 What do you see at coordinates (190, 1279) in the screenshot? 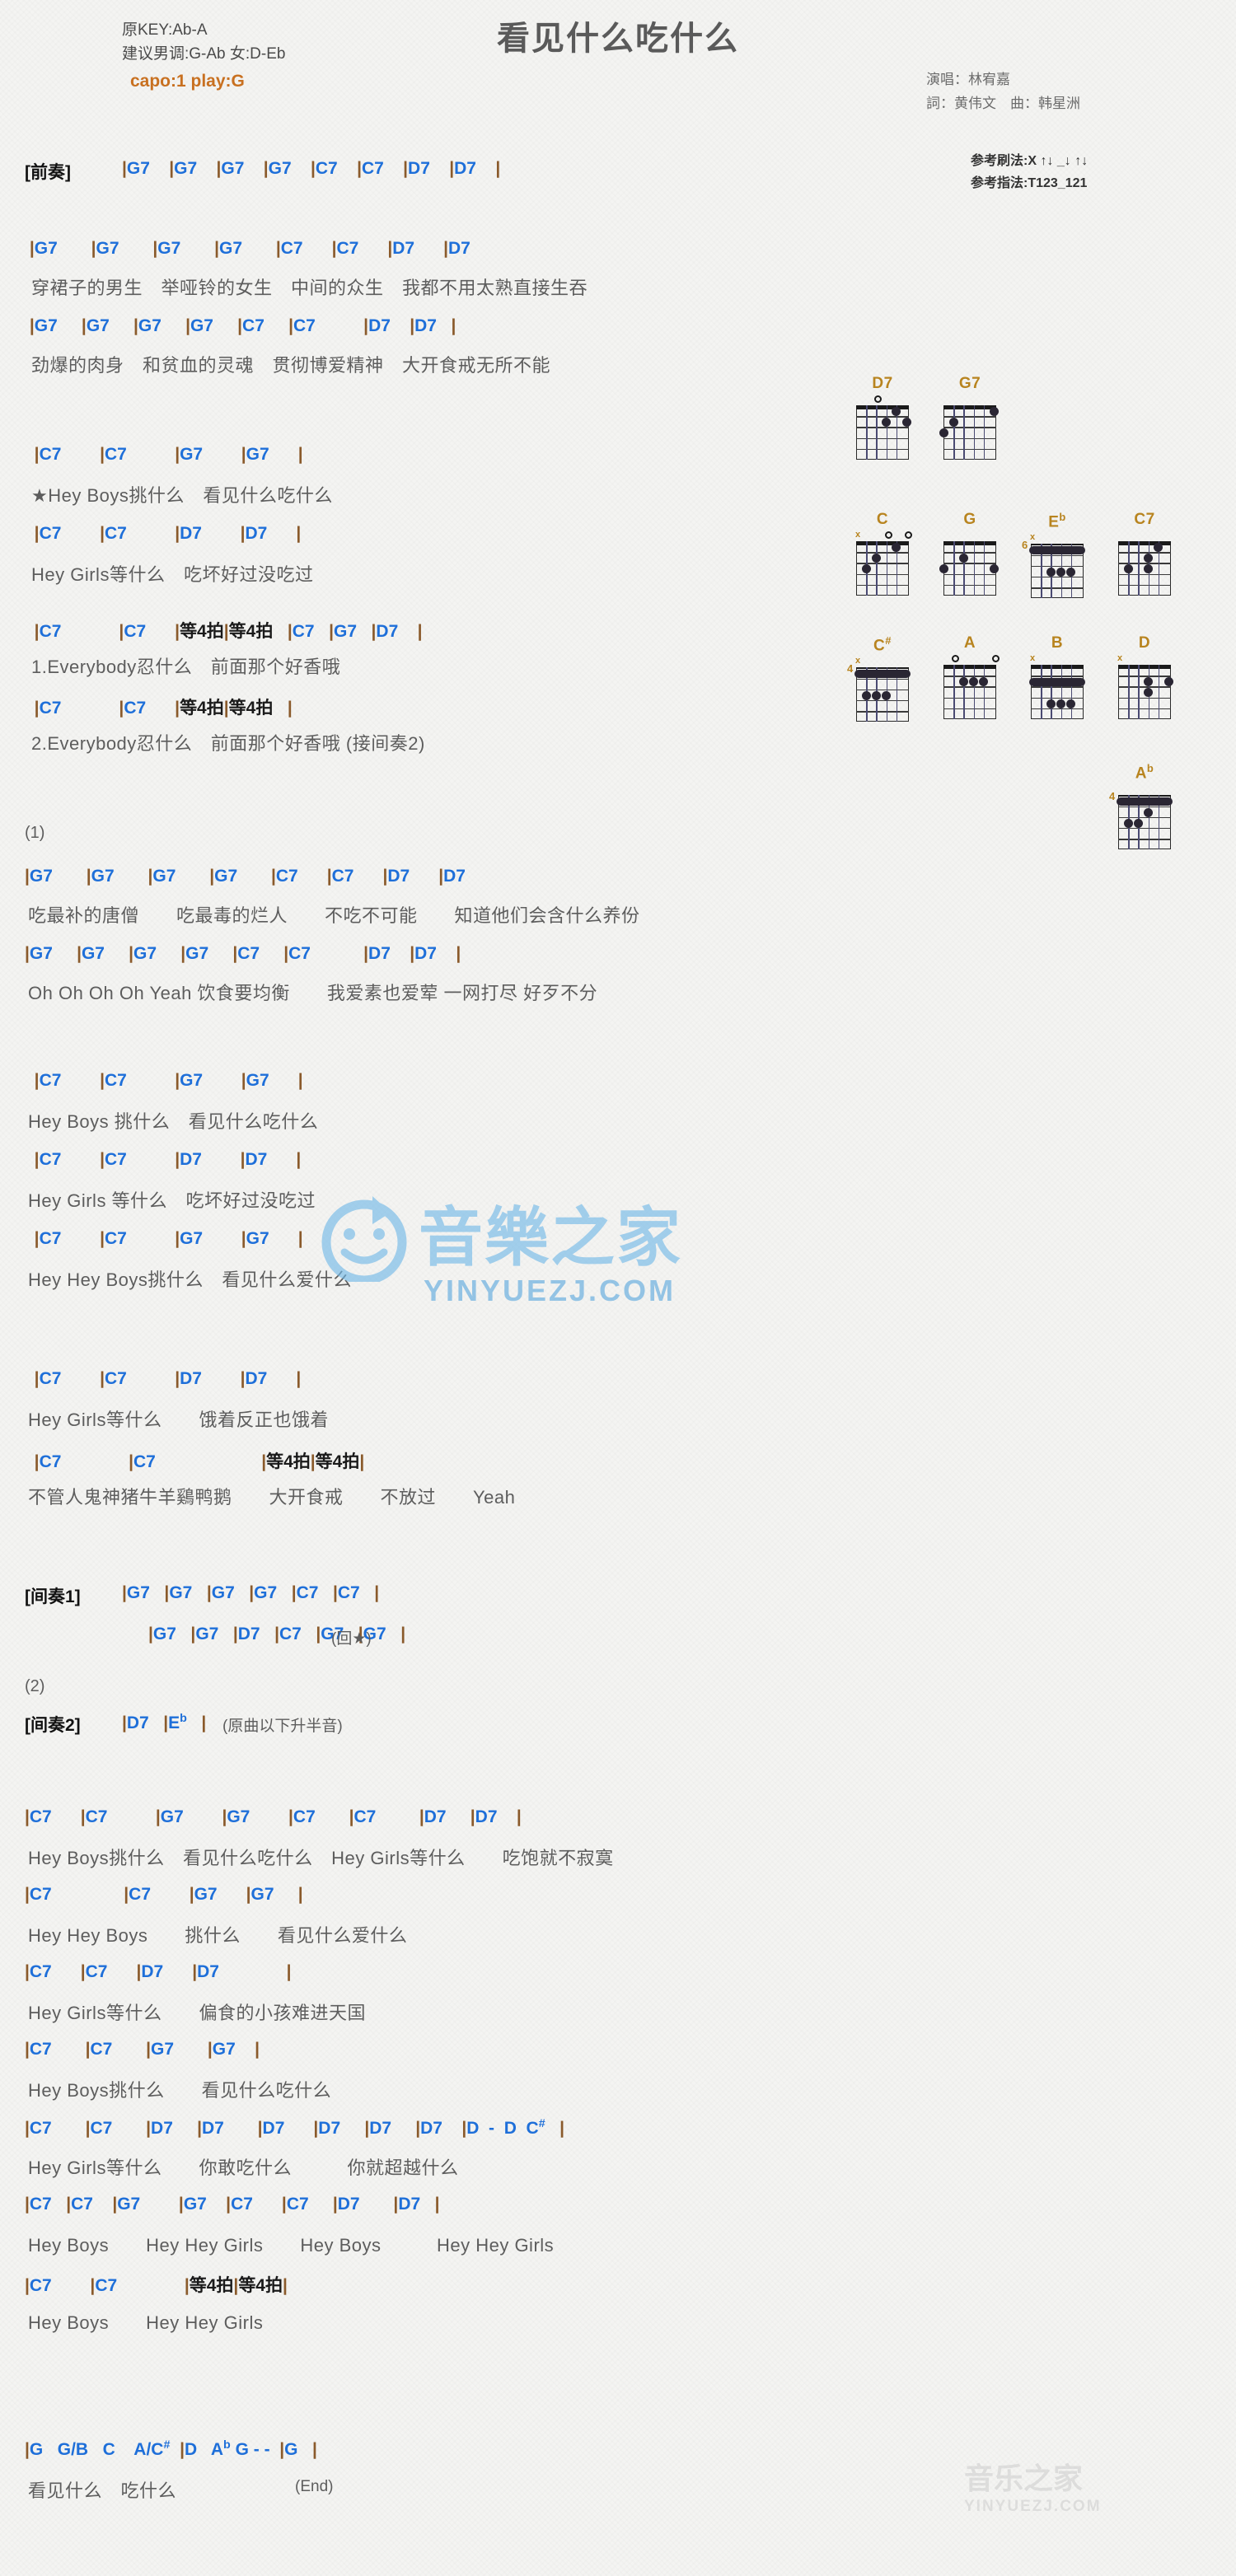
I see `lyric-line: Hey Hey Boys挑什么 看见什么爱什么` at bounding box center [190, 1279].